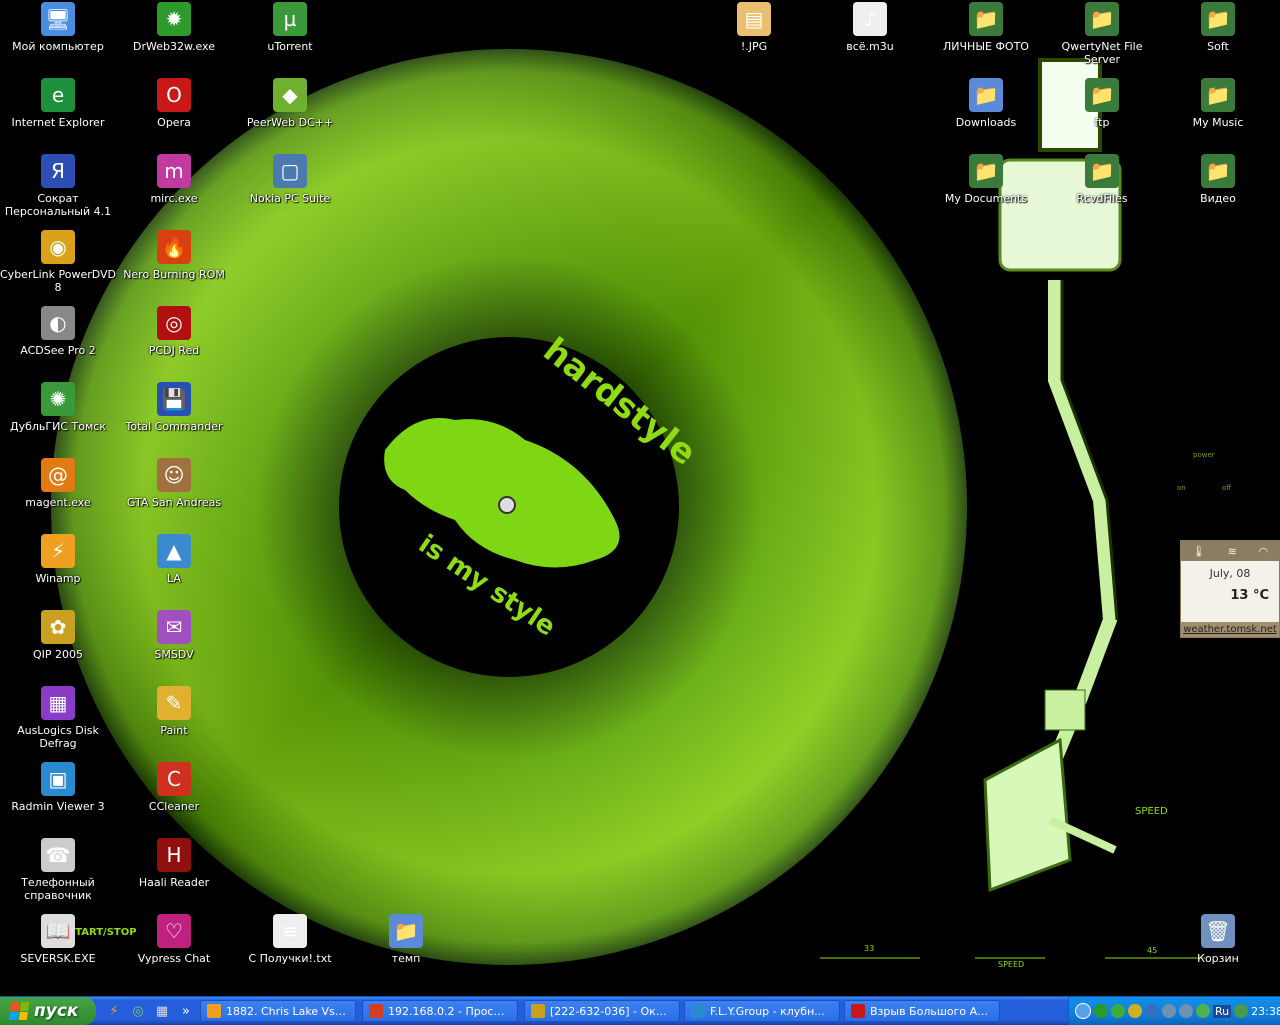 This screenshot has height=1025, width=1280. Describe the element at coordinates (58, 570) in the screenshot. I see `desktop-icon: ⚡ Winamp` at that location.